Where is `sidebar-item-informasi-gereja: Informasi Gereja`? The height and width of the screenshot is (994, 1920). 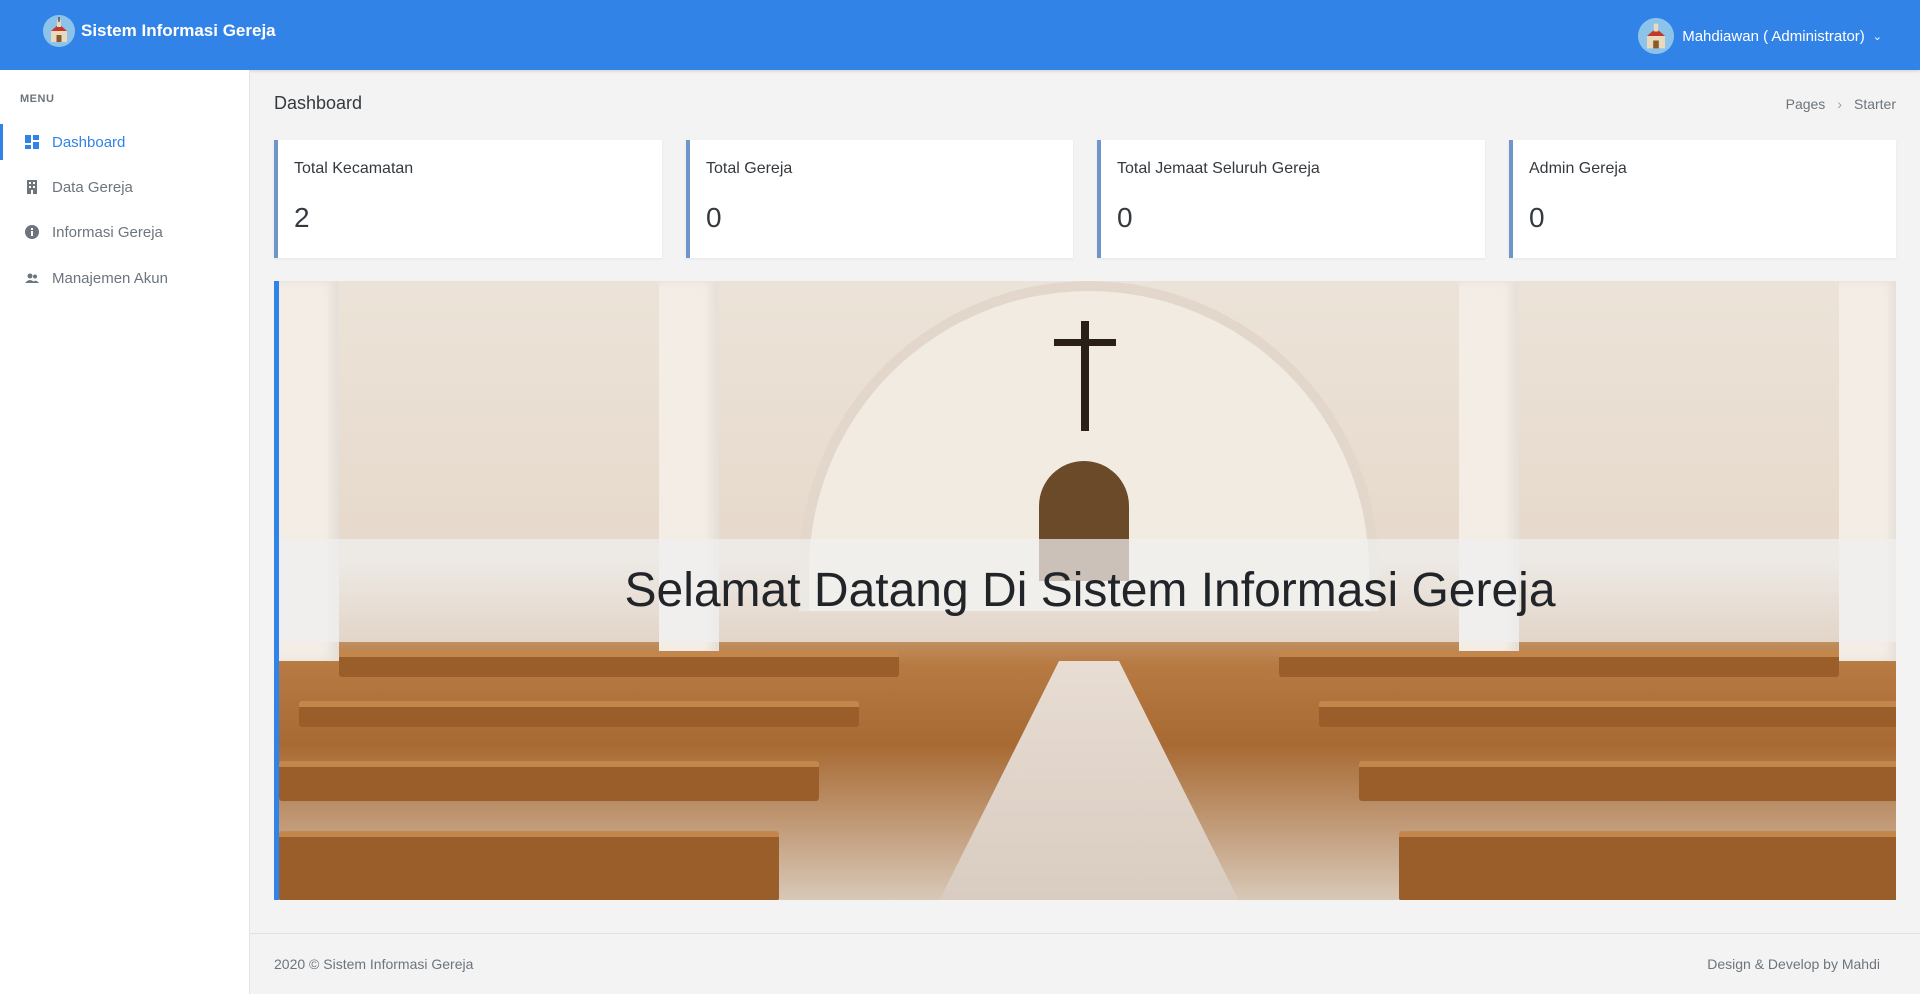
sidebar-item-informasi-gereja: Informasi Gereja is located at coordinates (125, 232).